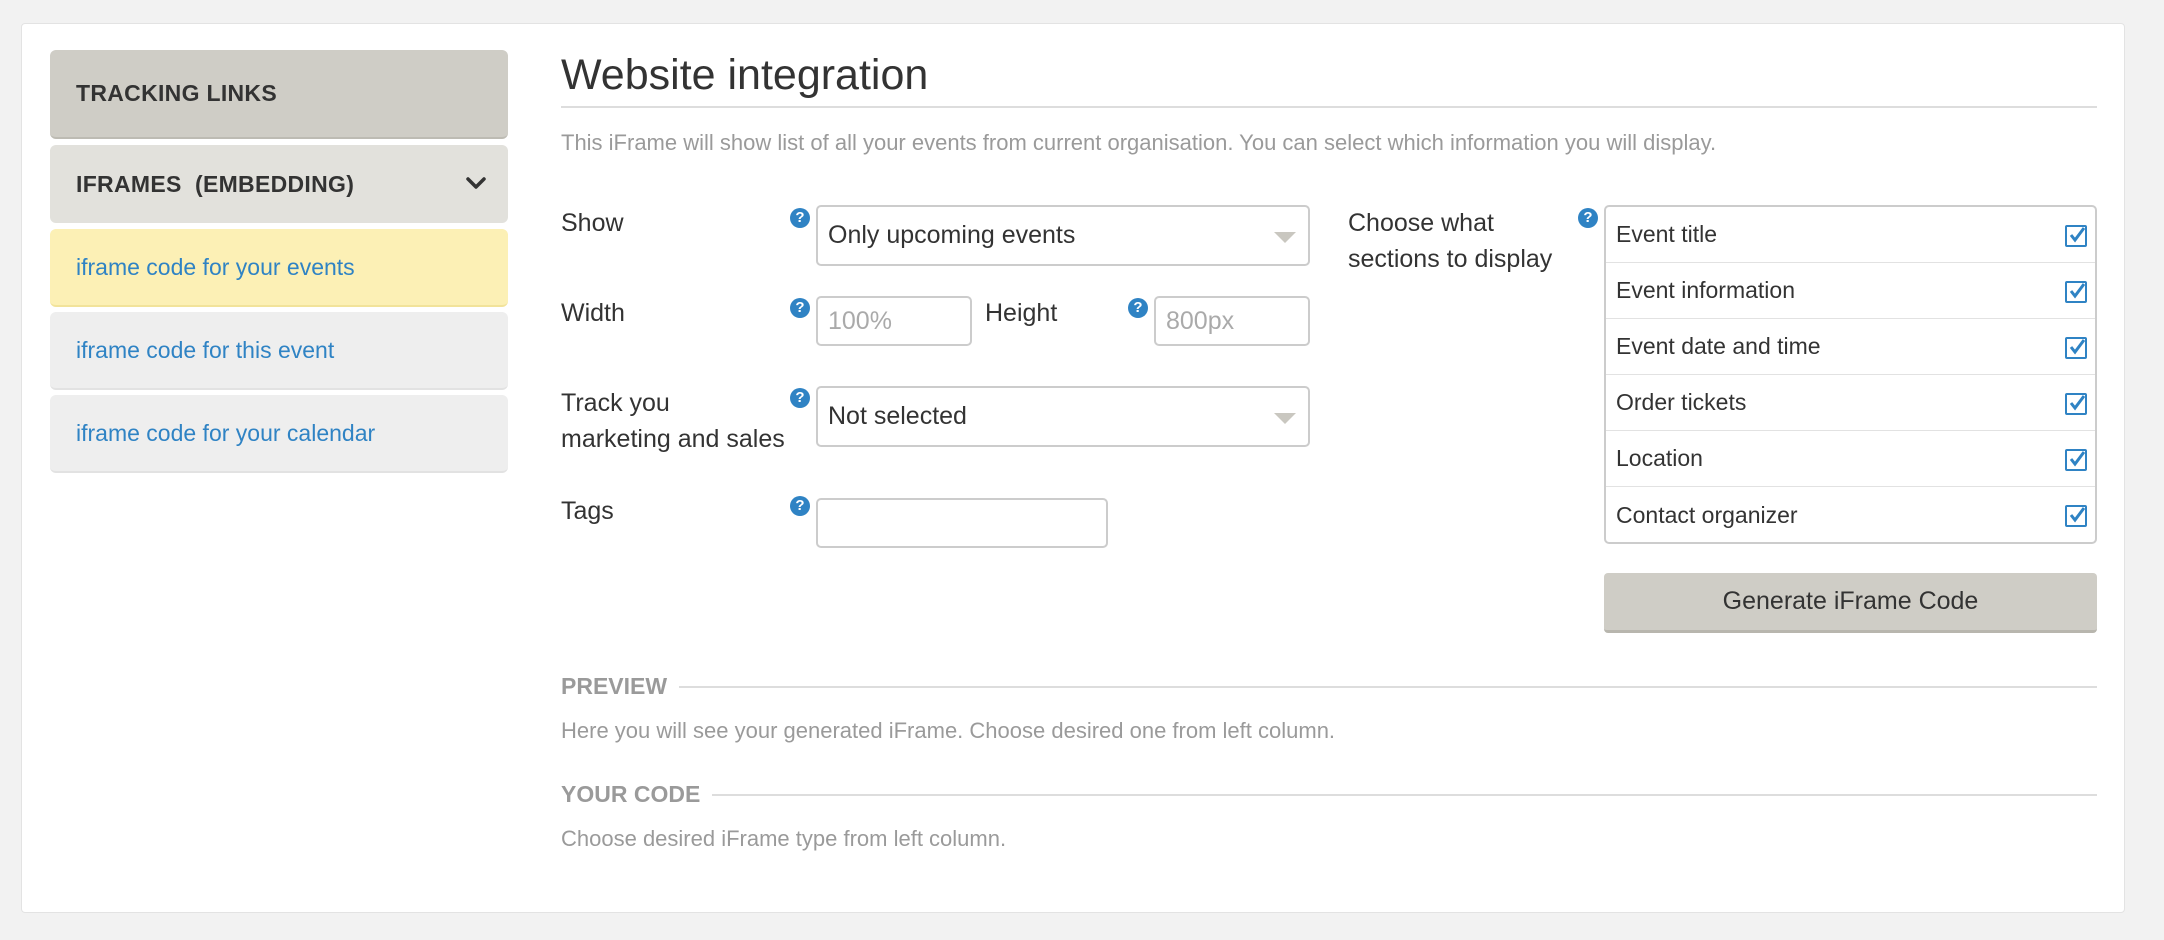 The height and width of the screenshot is (940, 2164). What do you see at coordinates (962, 523) in the screenshot?
I see `tags-input` at bounding box center [962, 523].